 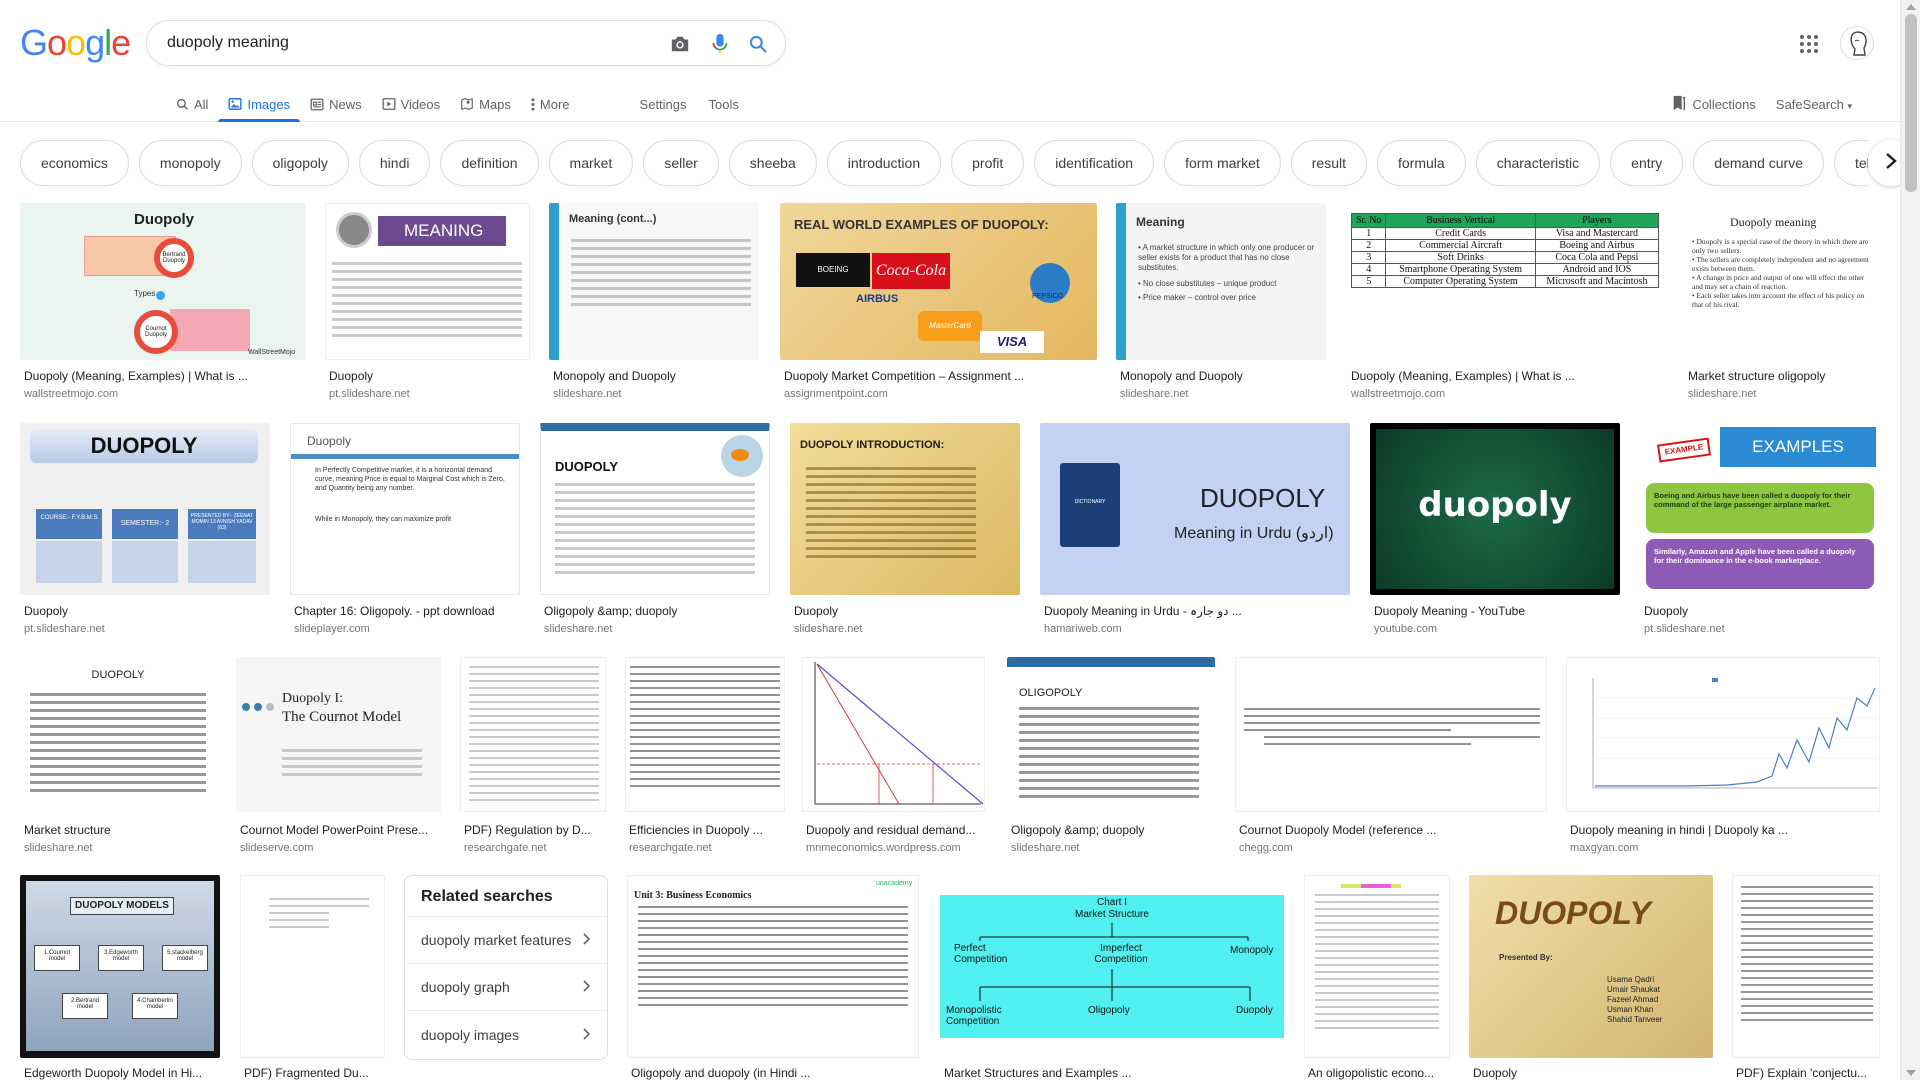 What do you see at coordinates (1460, 220) in the screenshot?
I see `thumb-text: Business Vertical` at bounding box center [1460, 220].